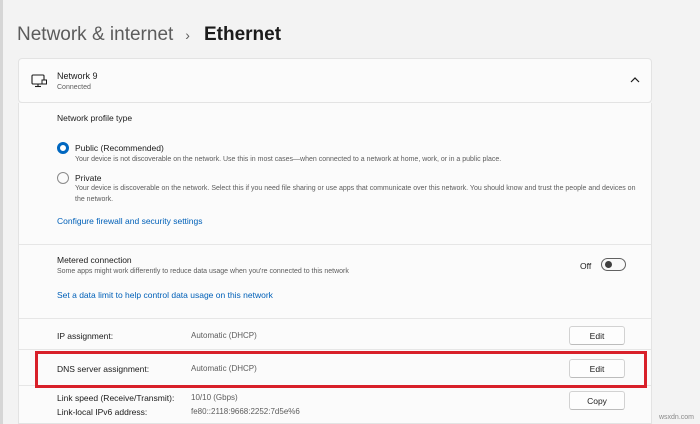 The width and height of the screenshot is (700, 424). What do you see at coordinates (77, 76) in the screenshot?
I see `network-name: Network 9` at bounding box center [77, 76].